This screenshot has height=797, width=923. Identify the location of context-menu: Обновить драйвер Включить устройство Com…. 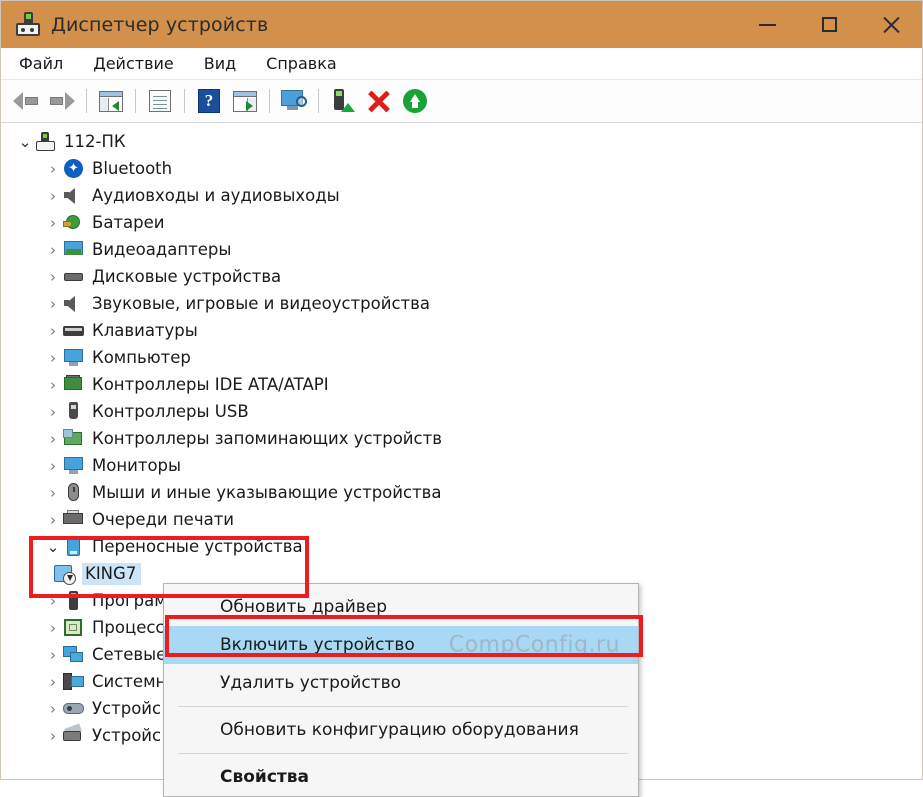
(401, 690).